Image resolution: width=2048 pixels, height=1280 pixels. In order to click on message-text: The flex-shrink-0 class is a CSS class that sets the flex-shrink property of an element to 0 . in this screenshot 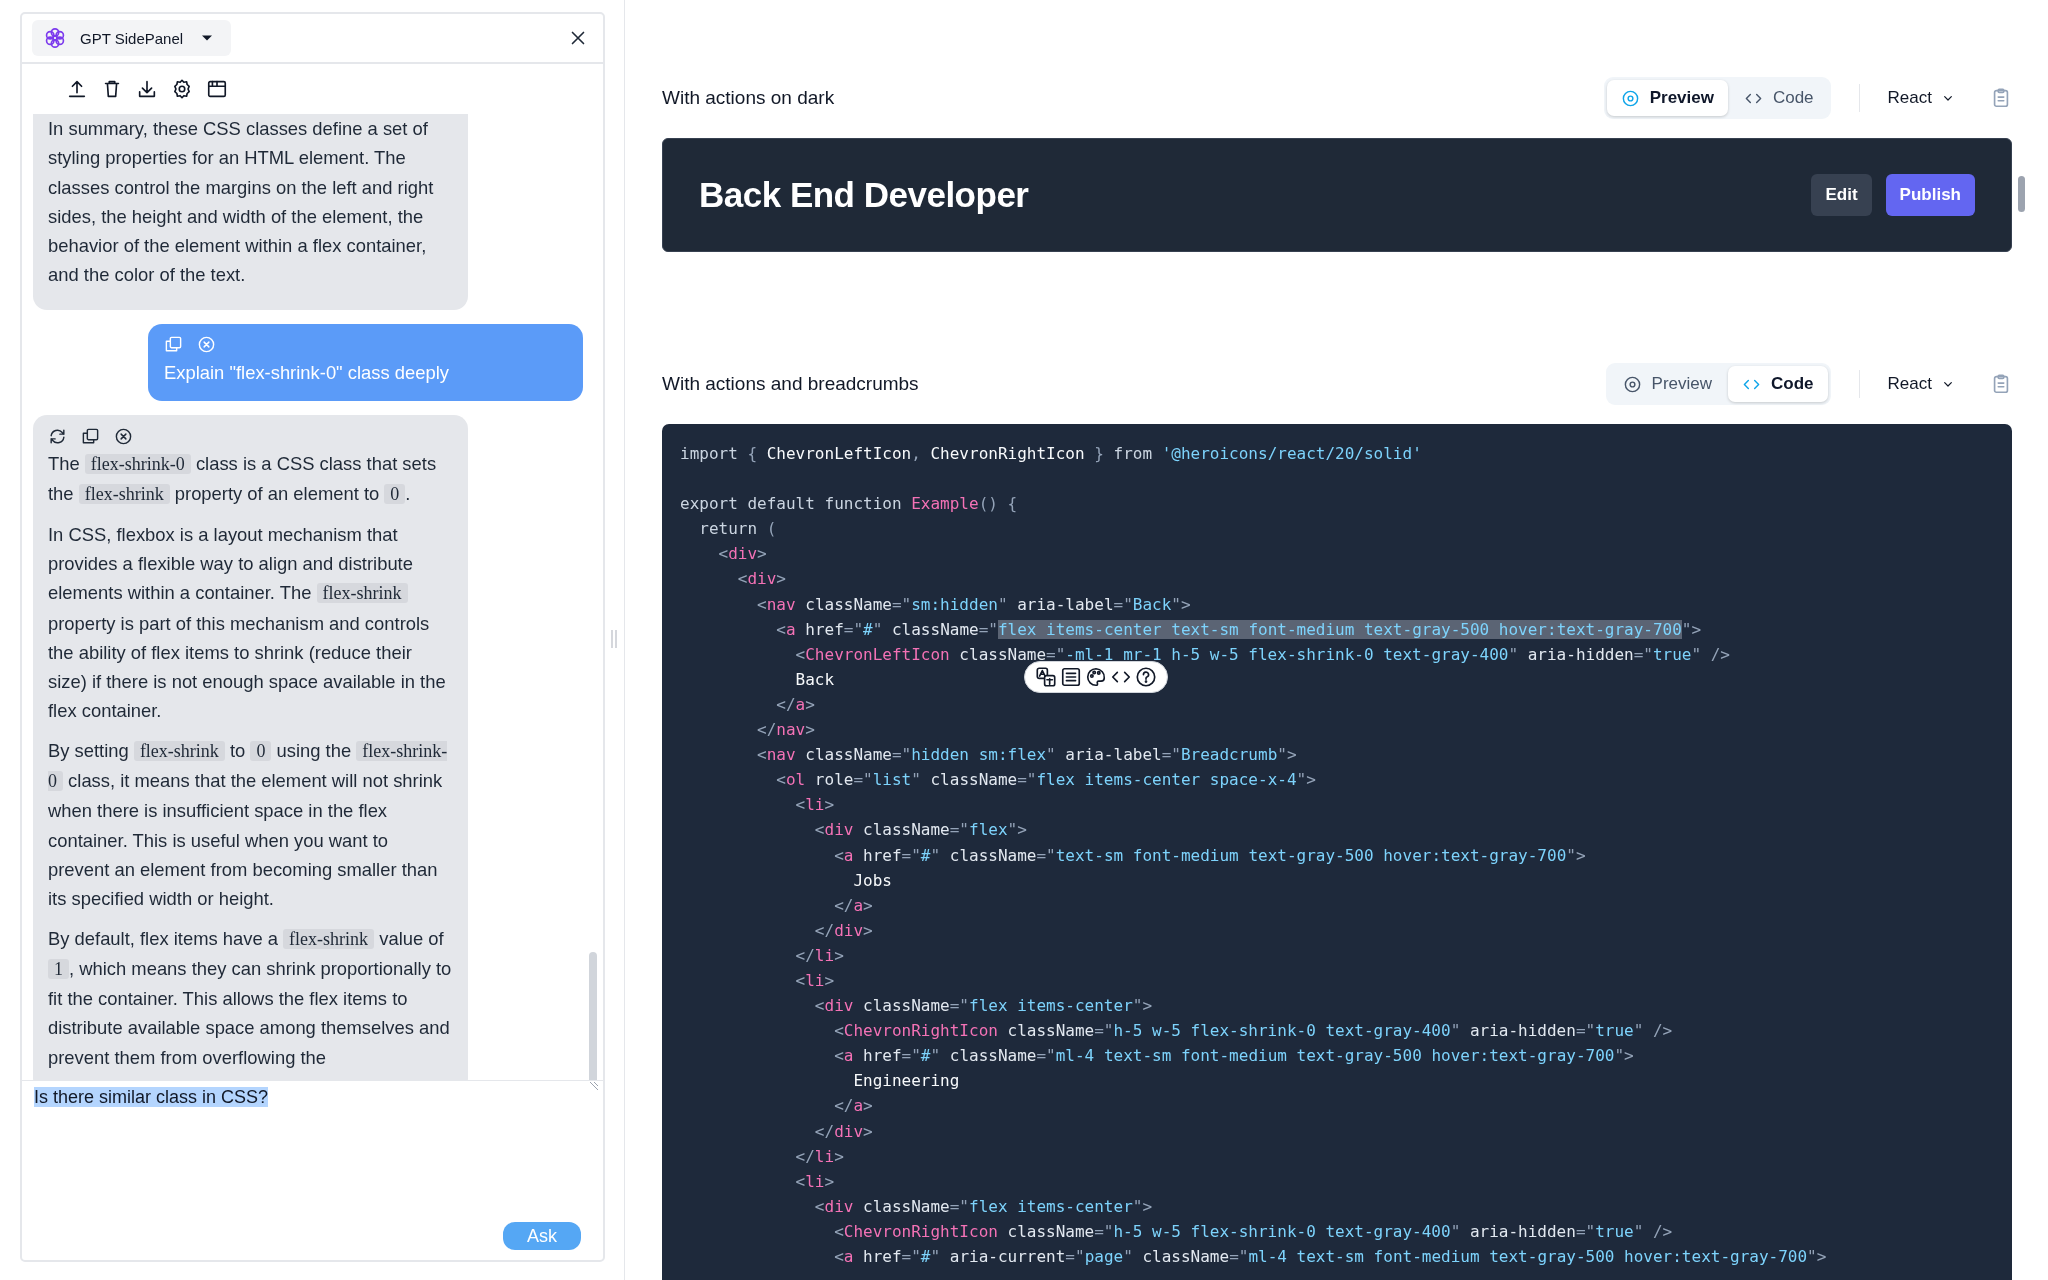, I will do `click(243, 479)`.